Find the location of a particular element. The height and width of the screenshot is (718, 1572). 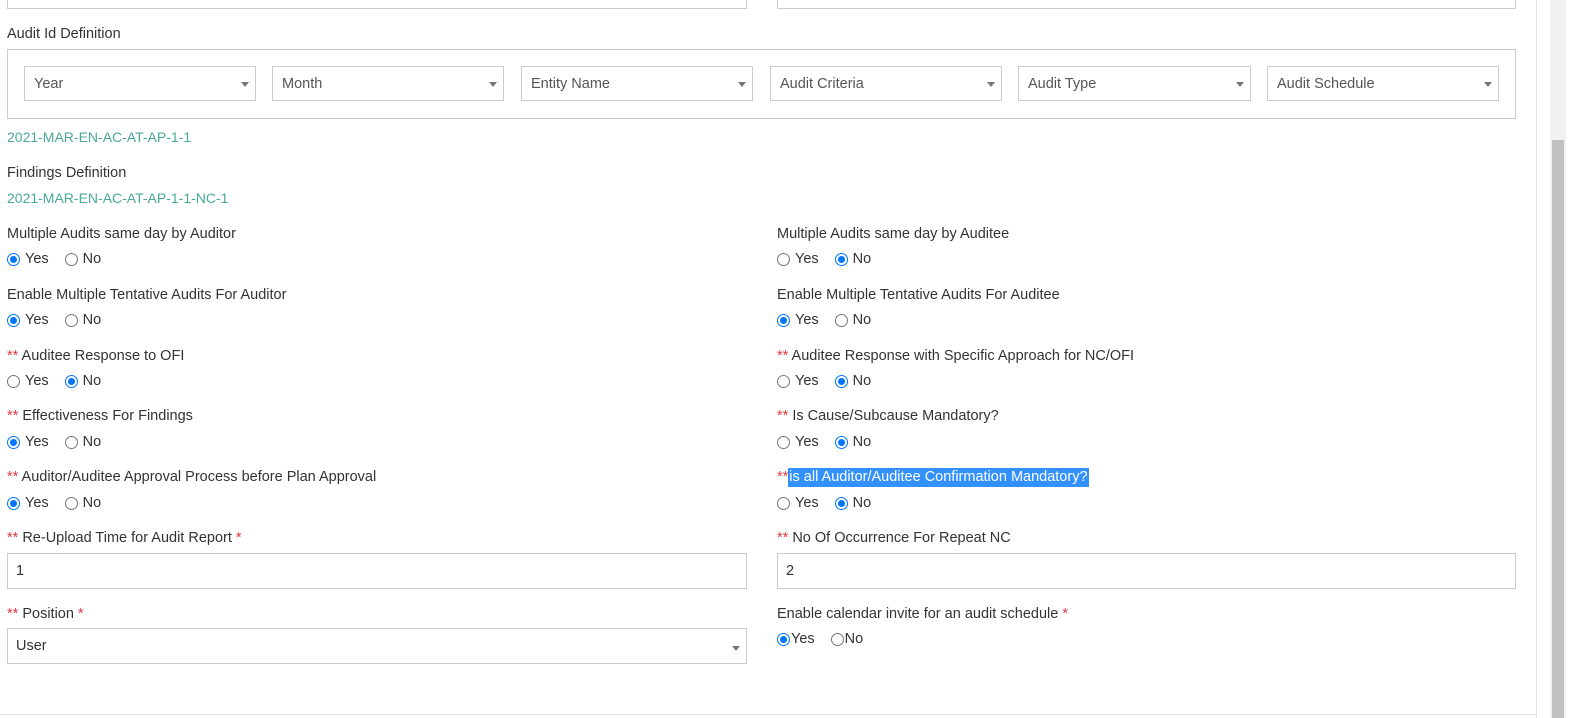

scrollbar-thumb is located at coordinates (1558, 429).